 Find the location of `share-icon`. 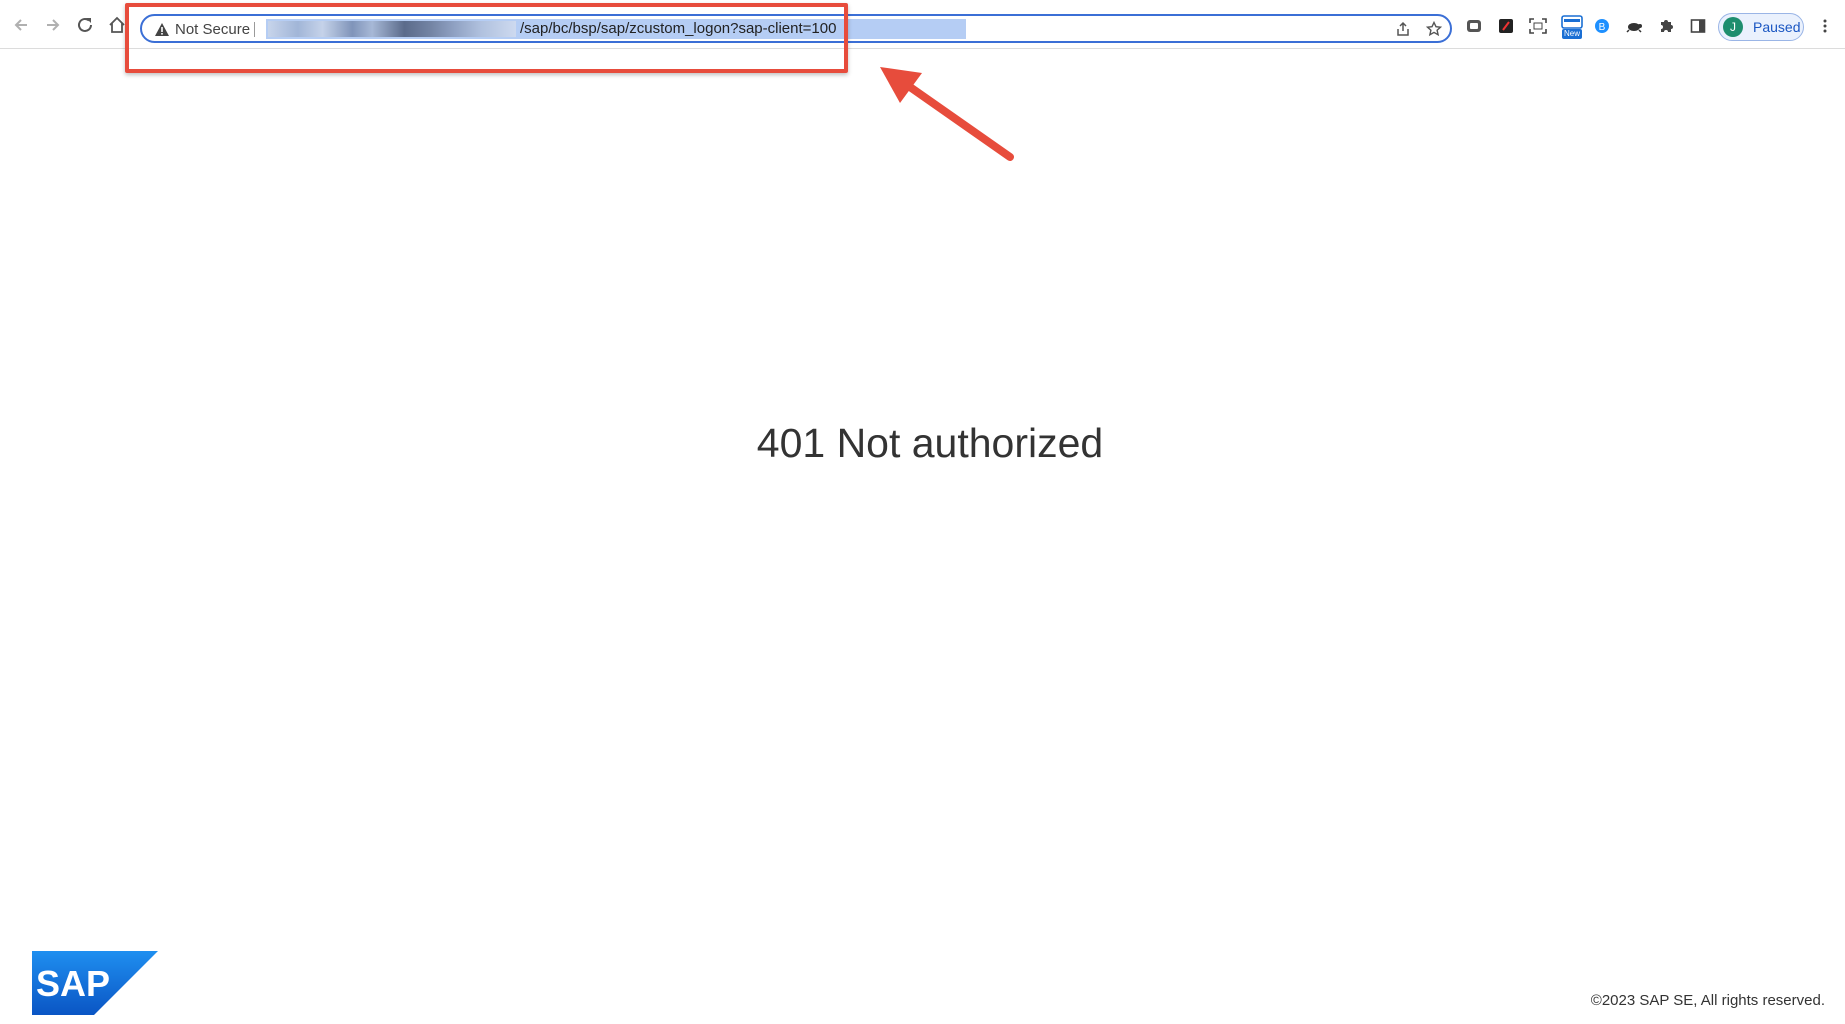

share-icon is located at coordinates (1403, 29).